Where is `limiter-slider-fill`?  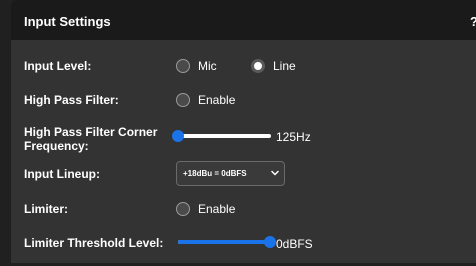 limiter-slider-fill is located at coordinates (224, 242).